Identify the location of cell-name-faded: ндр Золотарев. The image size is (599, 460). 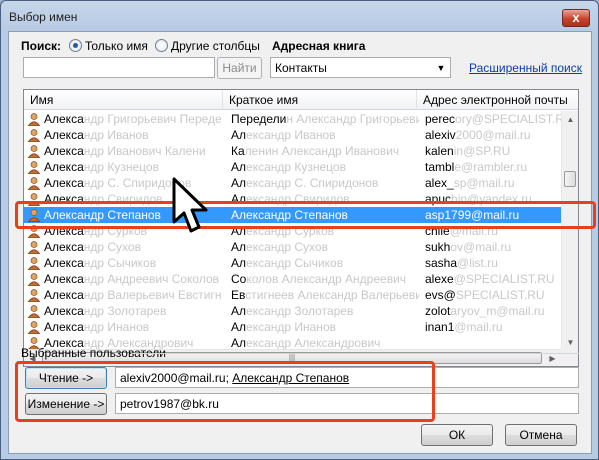
(125, 311).